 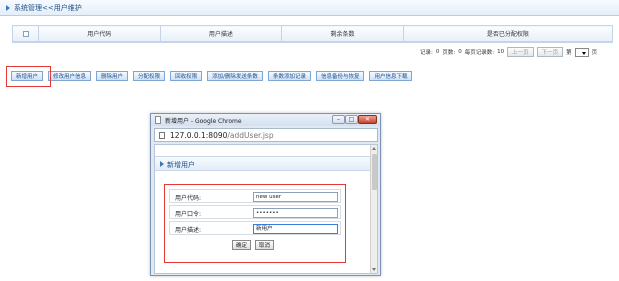 I want to click on close-button: ✕, so click(x=367, y=119).